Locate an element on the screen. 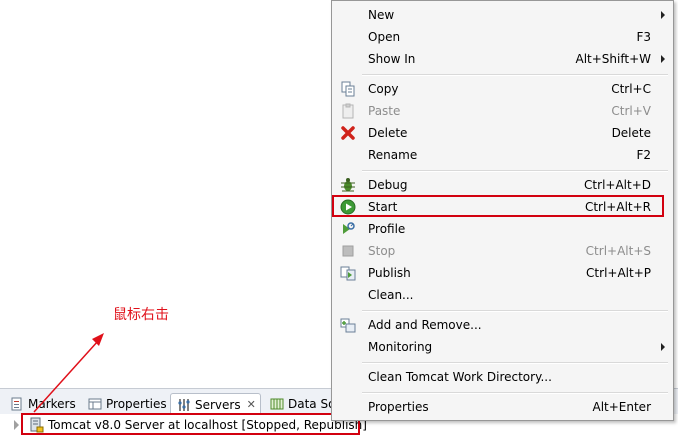  annotation-label: 鼠标右击 is located at coordinates (141, 315).